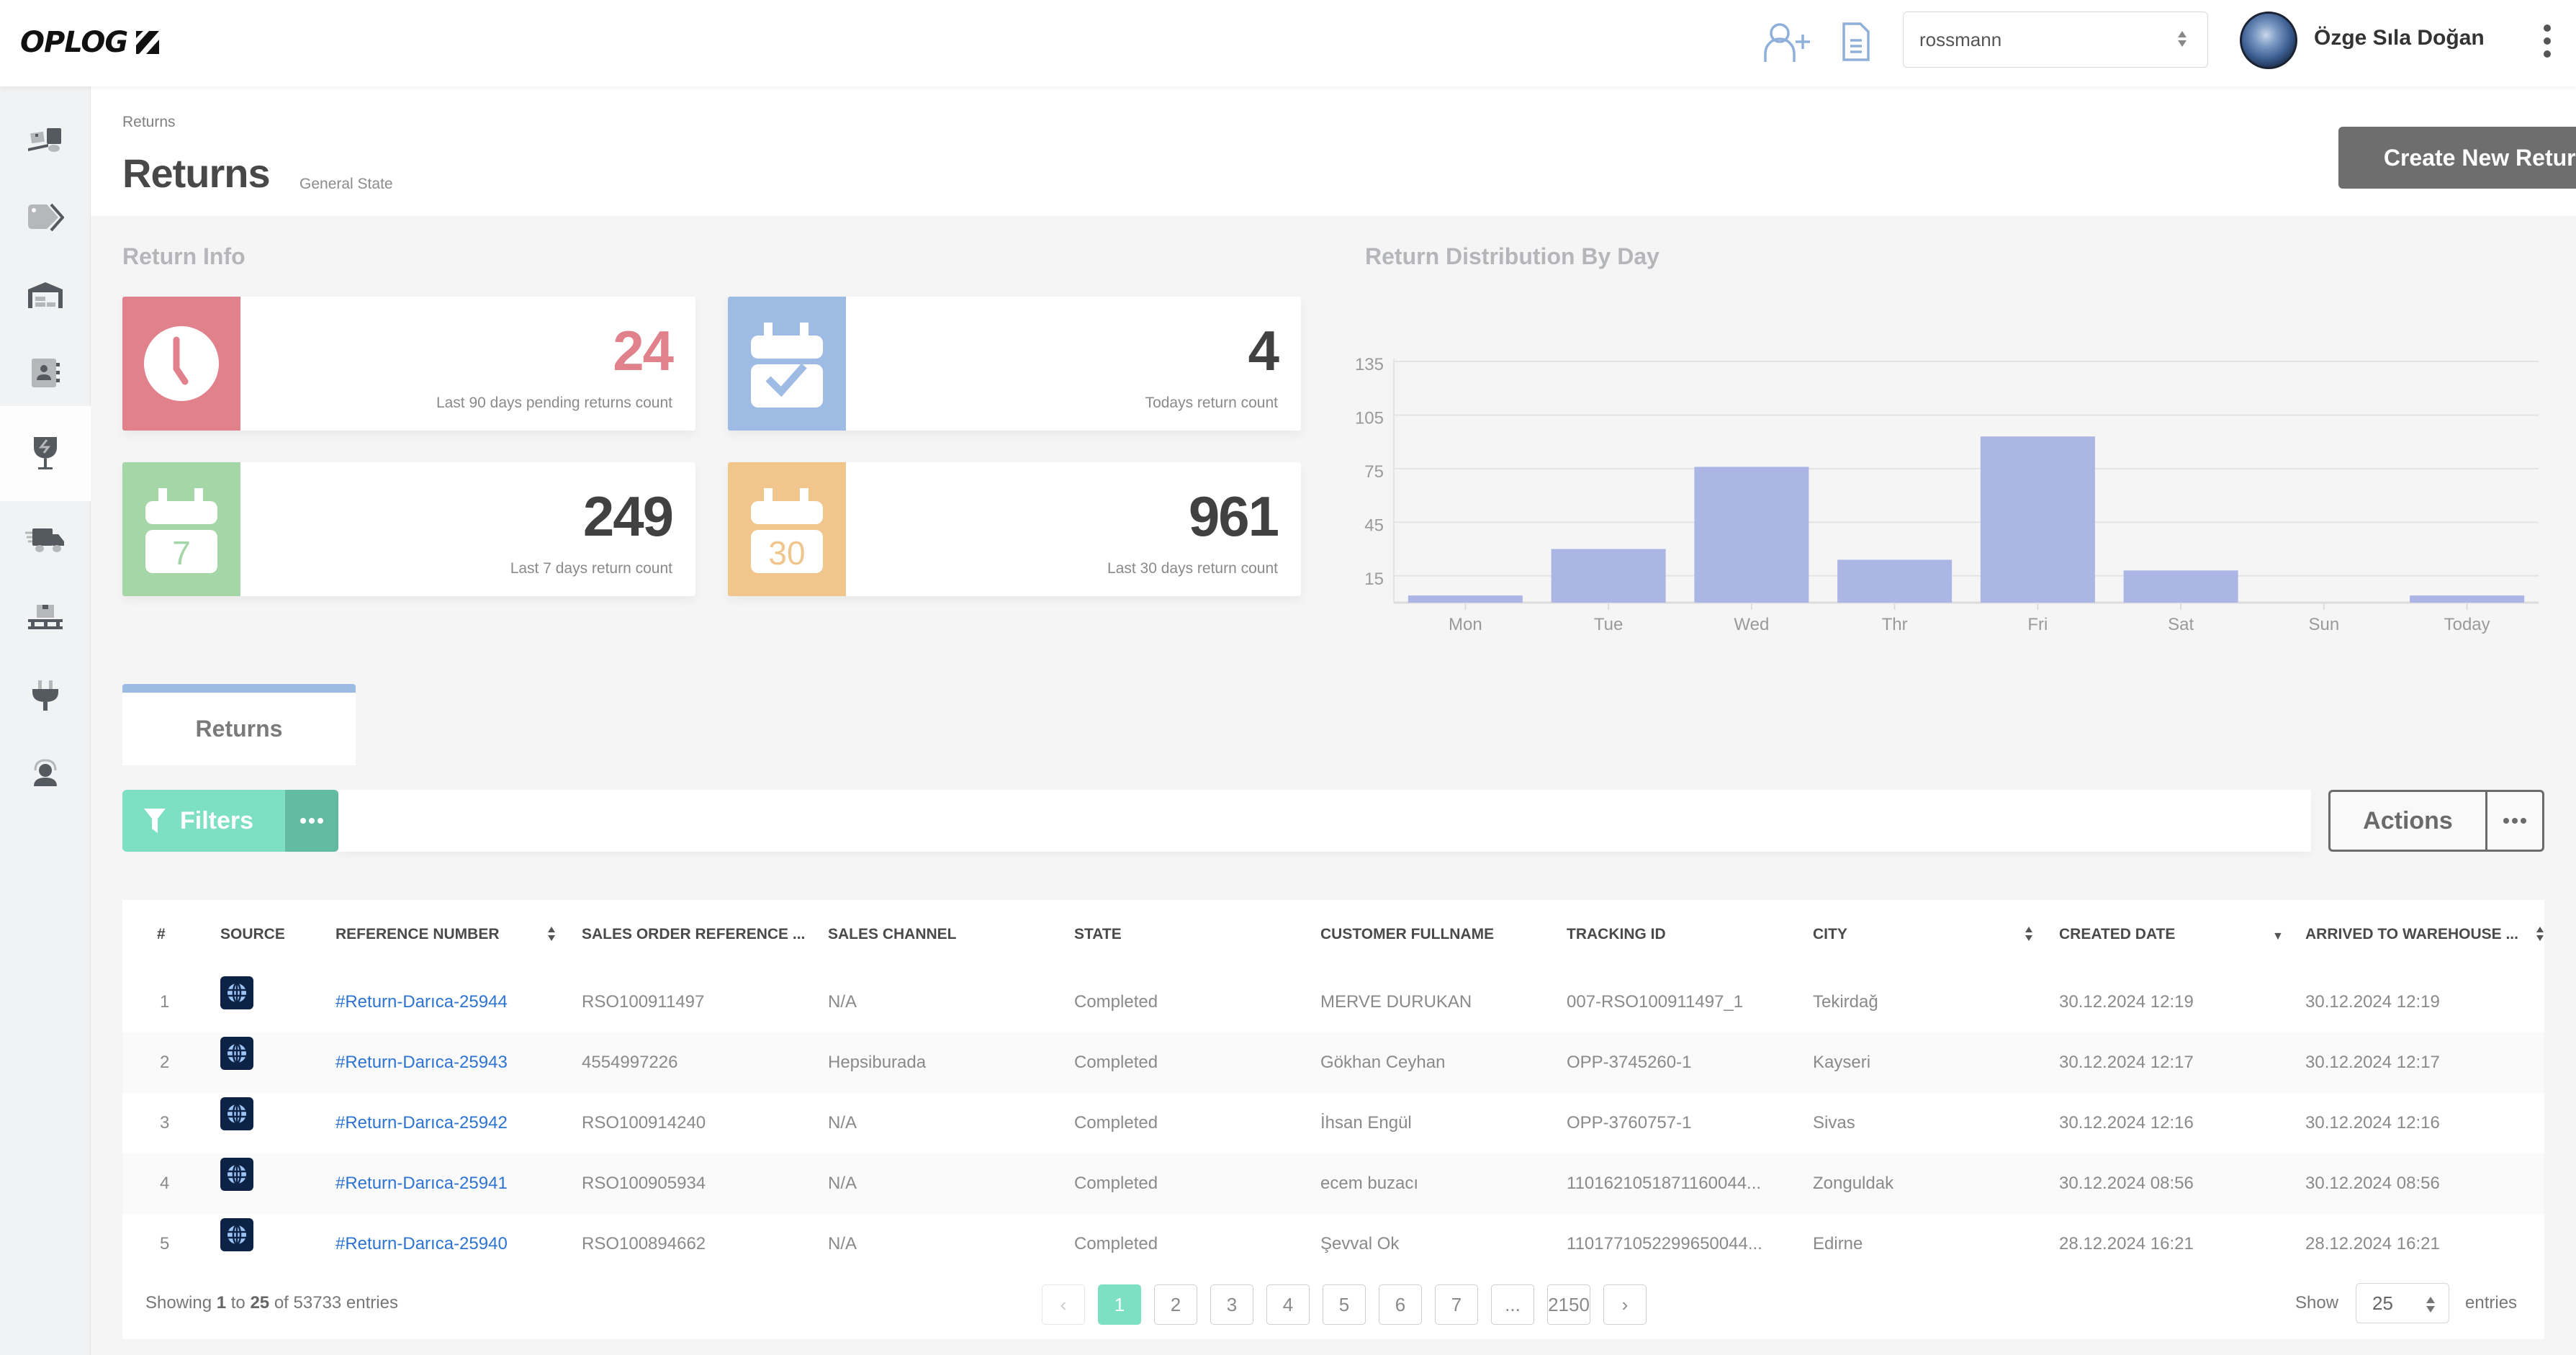  Describe the element at coordinates (786, 553) in the screenshot. I see `calendar-30-text: 30` at that location.